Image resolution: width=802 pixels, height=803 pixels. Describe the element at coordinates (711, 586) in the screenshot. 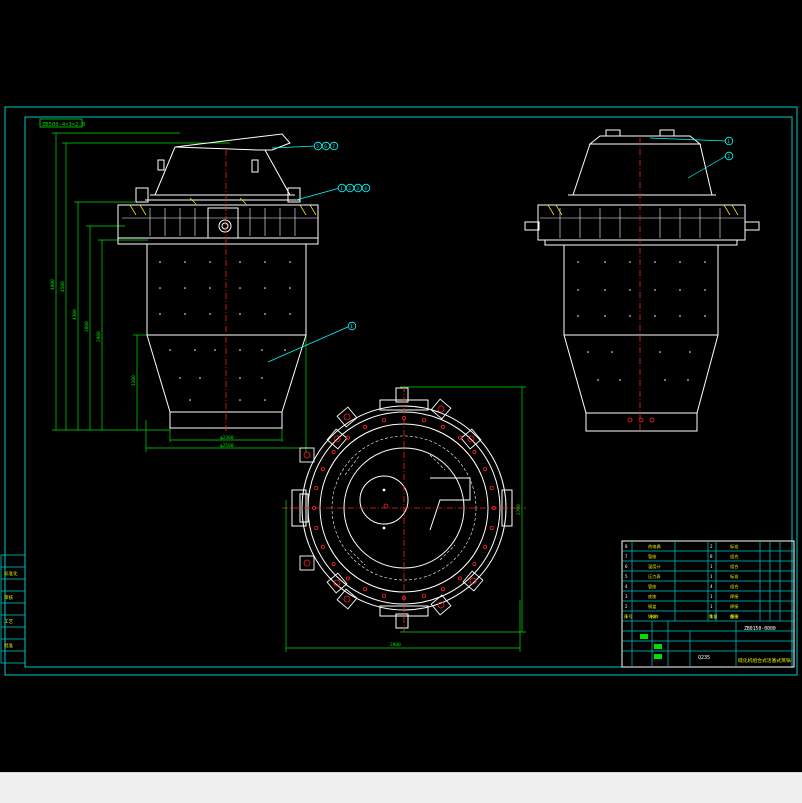

I see `part-qty: 4` at that location.